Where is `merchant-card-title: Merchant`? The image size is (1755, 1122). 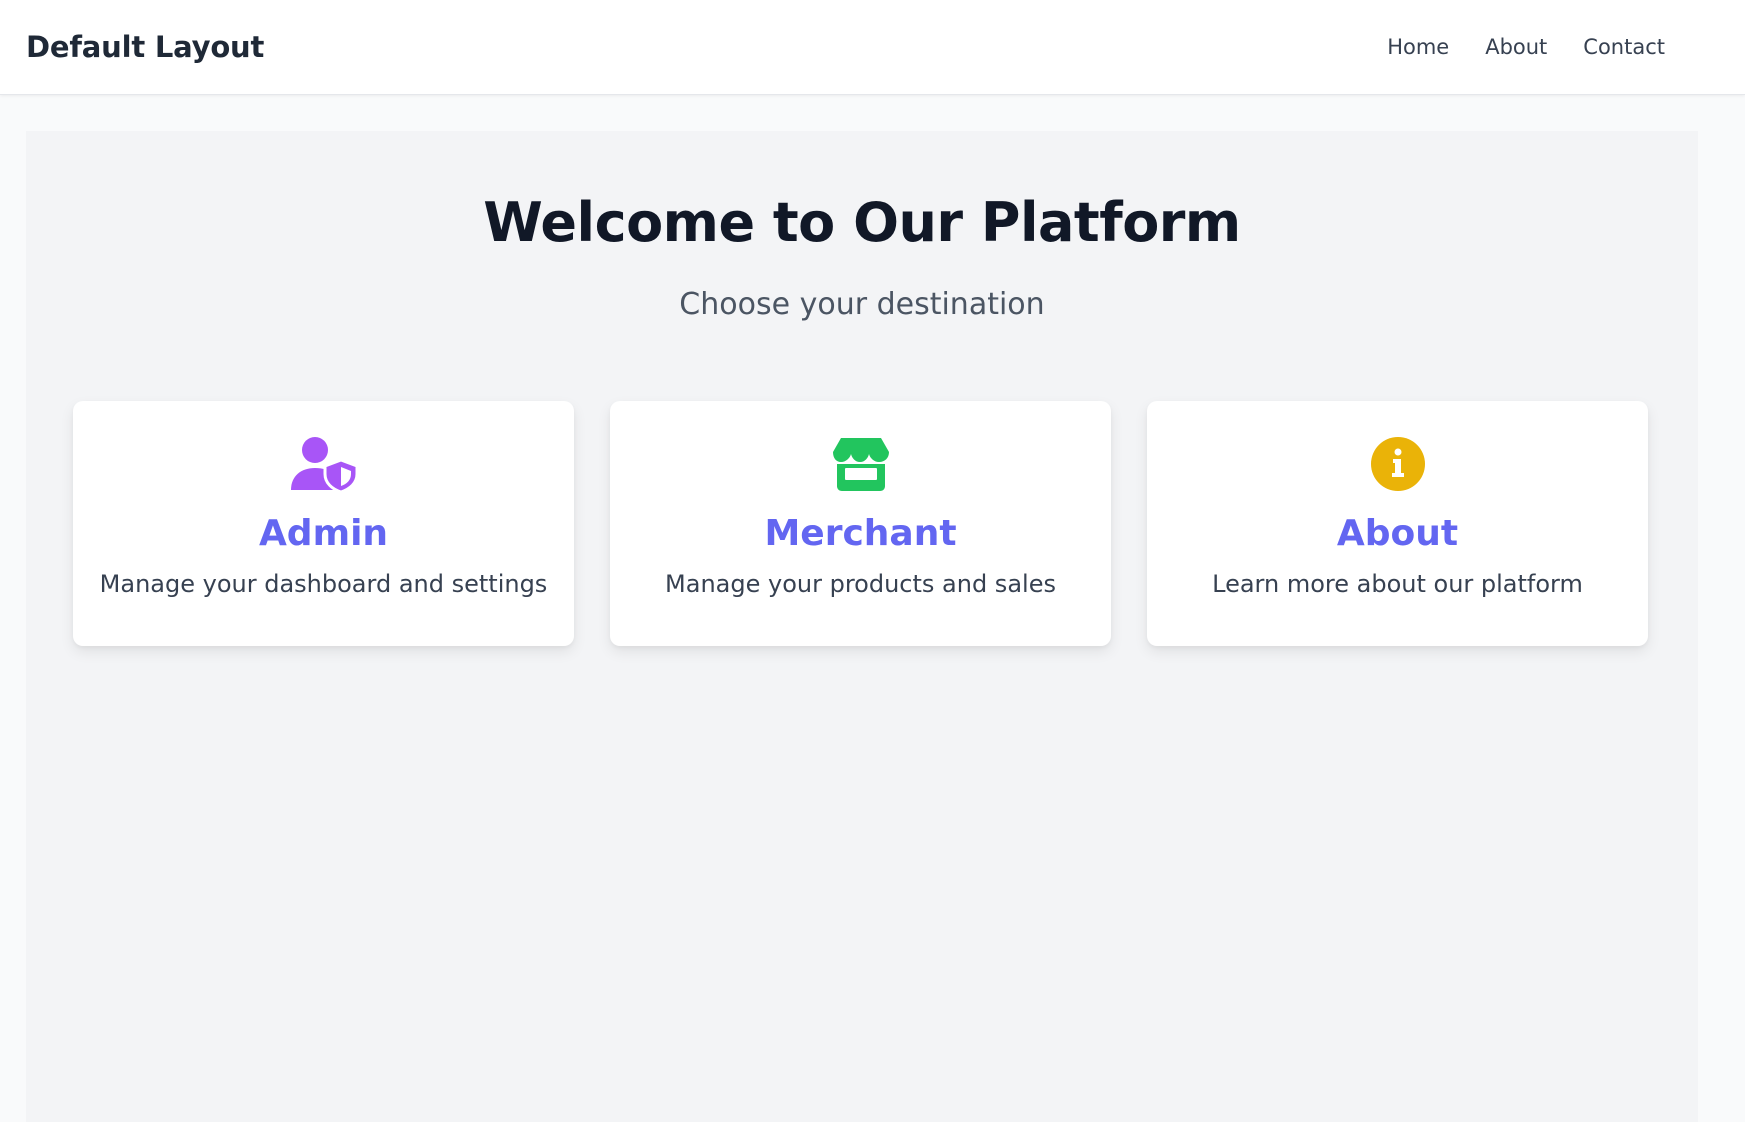
merchant-card-title: Merchant is located at coordinates (860, 533).